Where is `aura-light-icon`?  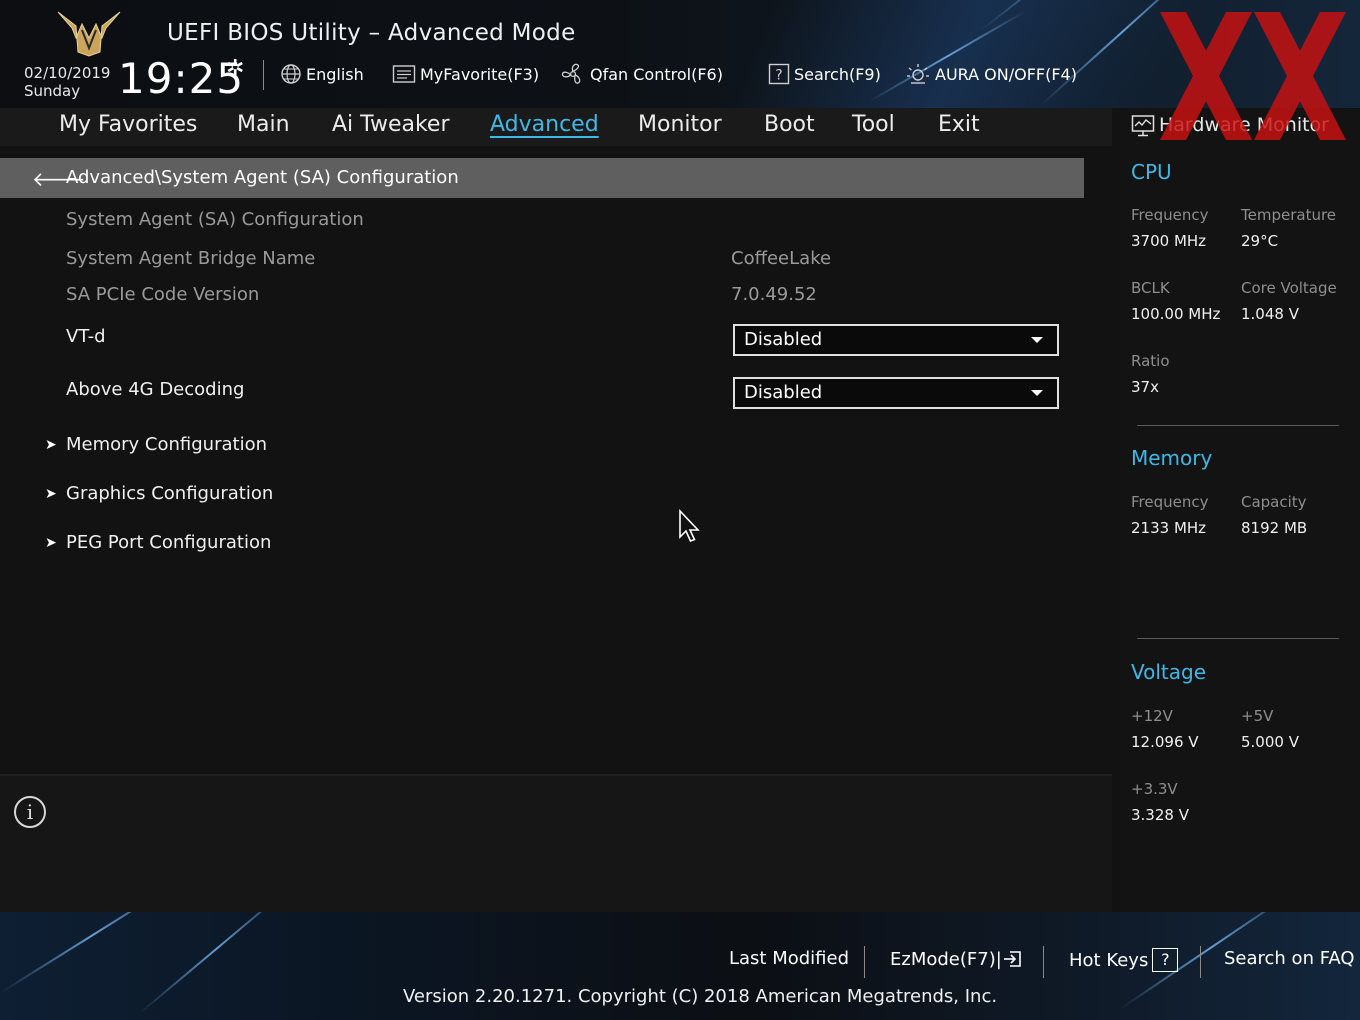
aura-light-icon is located at coordinates (918, 74).